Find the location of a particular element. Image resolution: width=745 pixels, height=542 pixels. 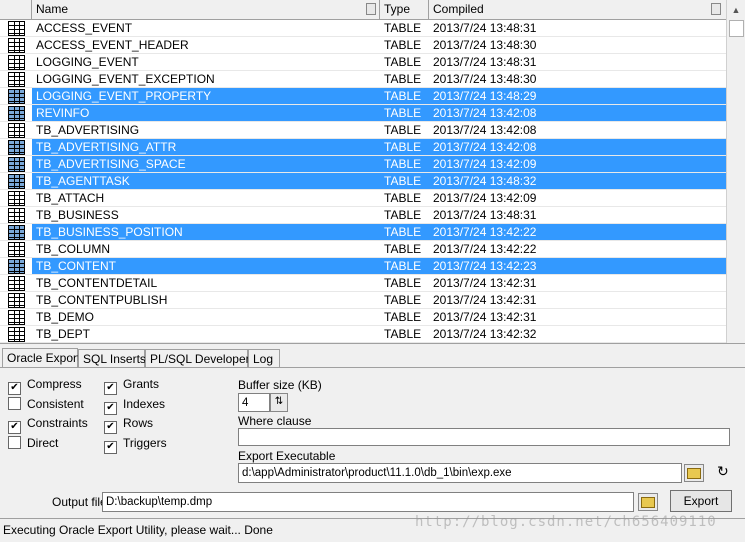

table-row: TB_ADVERTISING TABLE 2013/7/24 13:42:08 is located at coordinates (363, 130).